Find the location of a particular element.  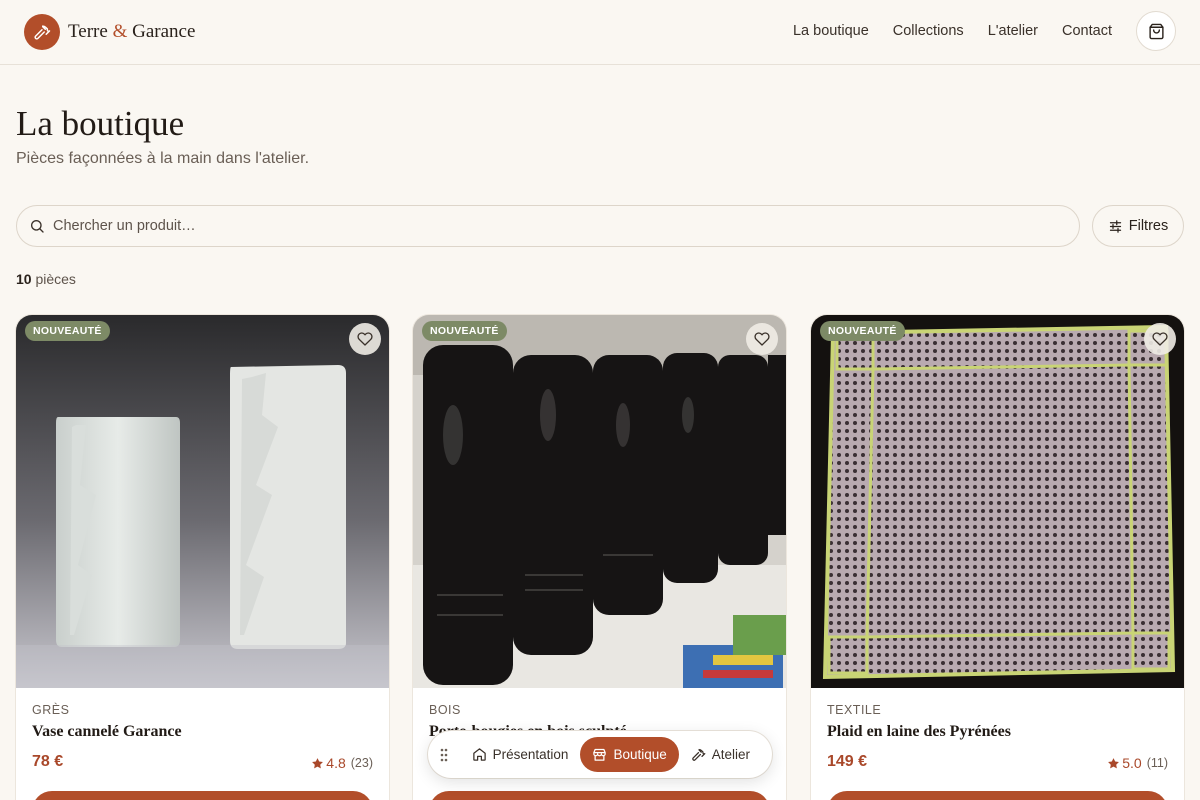

sliders-icon is located at coordinates (1115, 226).